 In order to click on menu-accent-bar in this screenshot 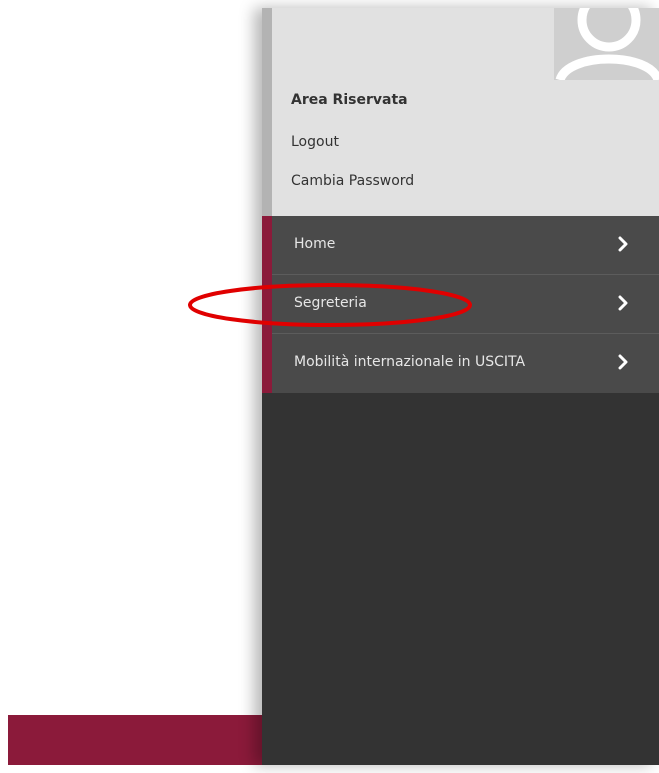, I will do `click(267, 304)`.